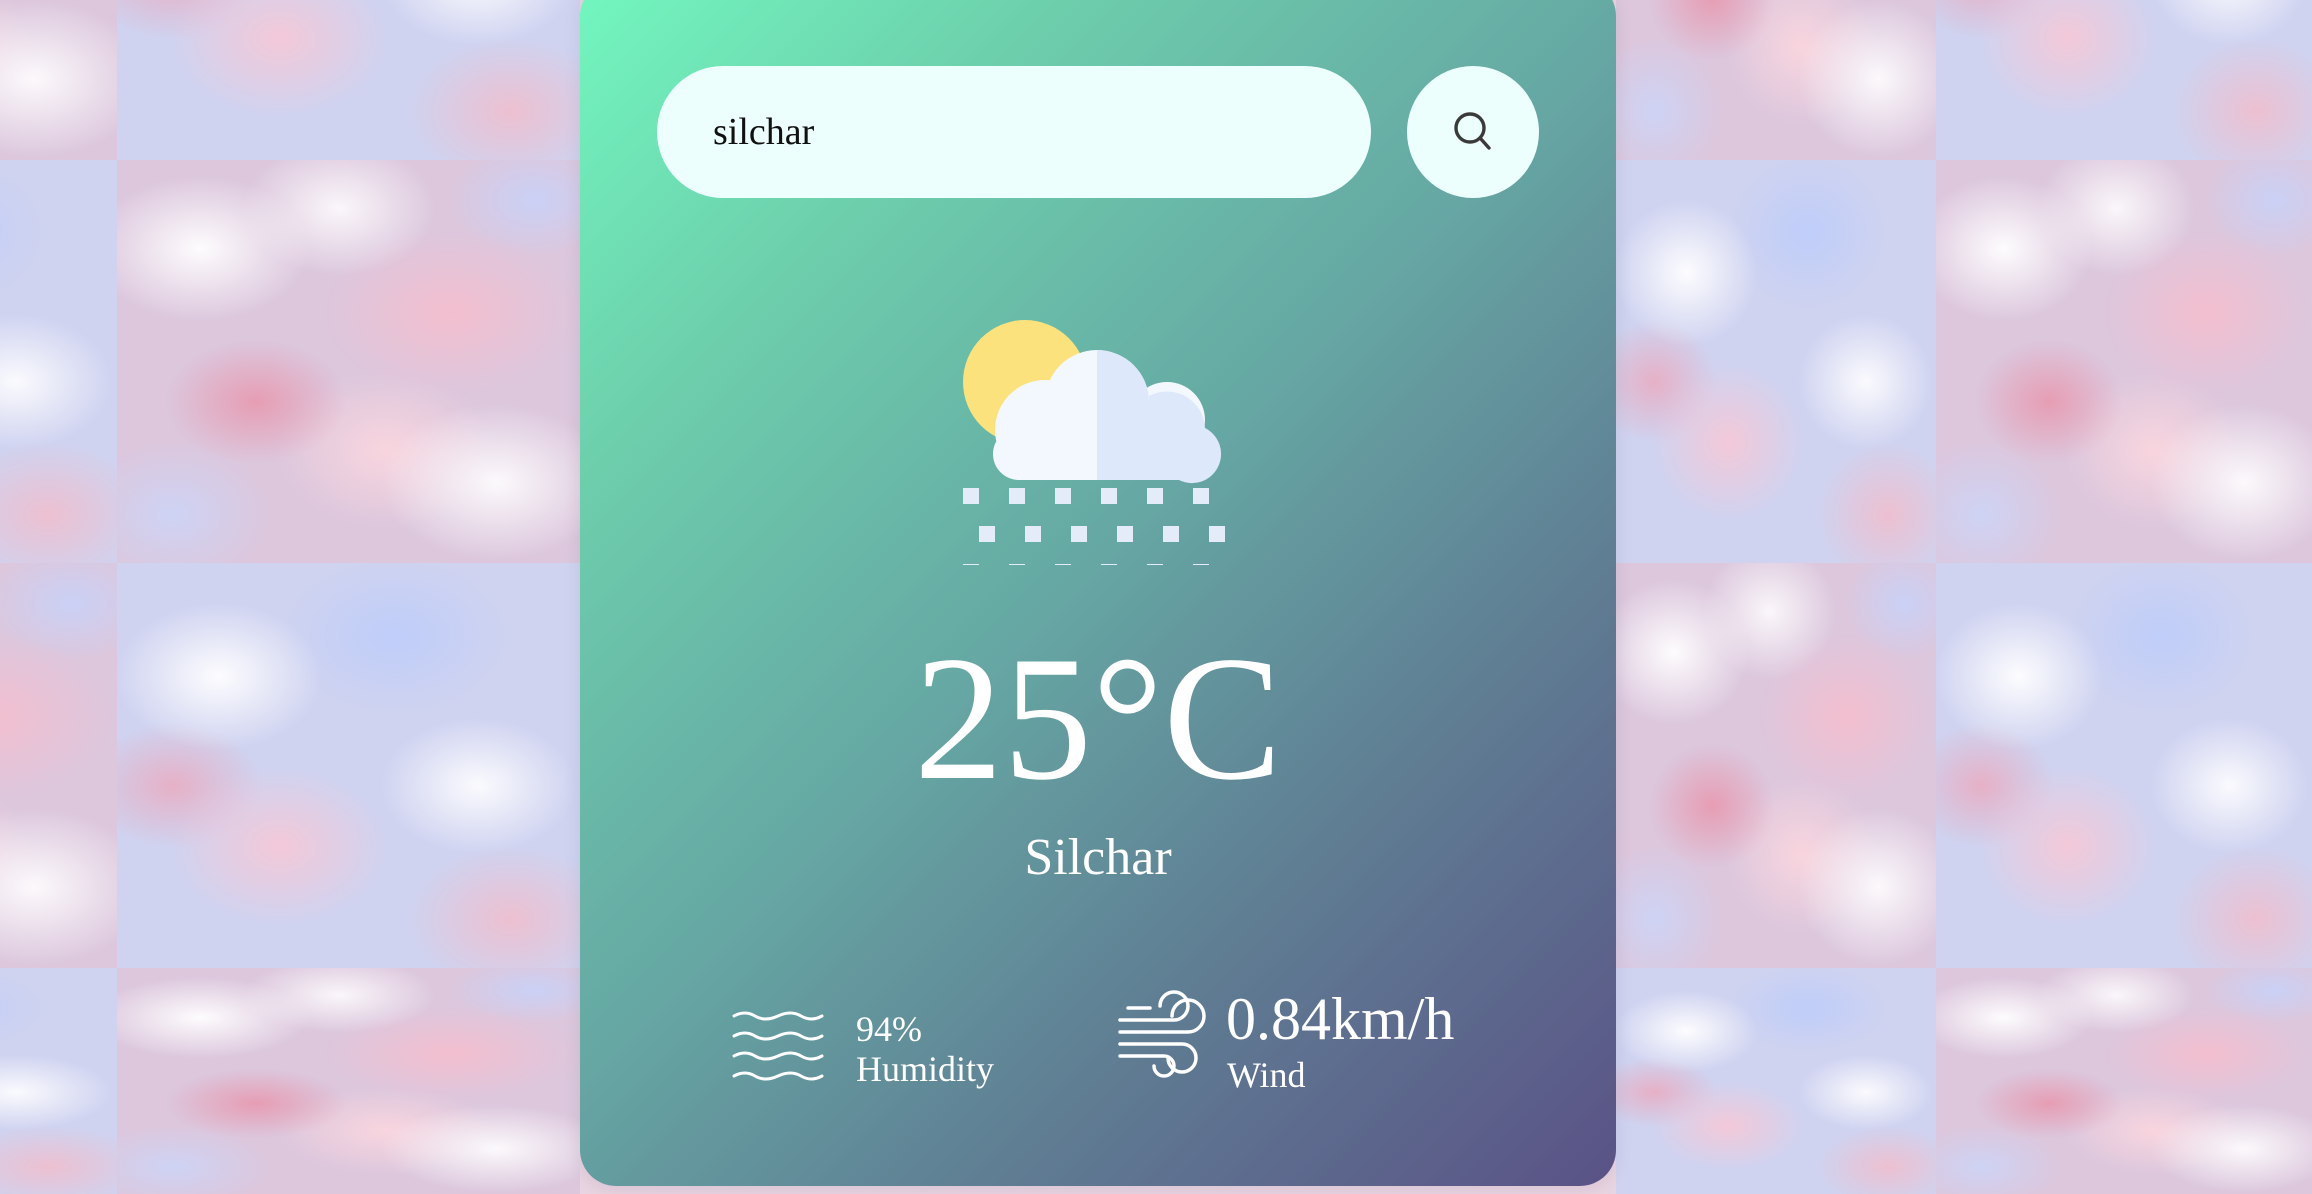 The image size is (2312, 1194). Describe the element at coordinates (1094, 442) in the screenshot. I see `partly-cloudy-snow-icon` at that location.